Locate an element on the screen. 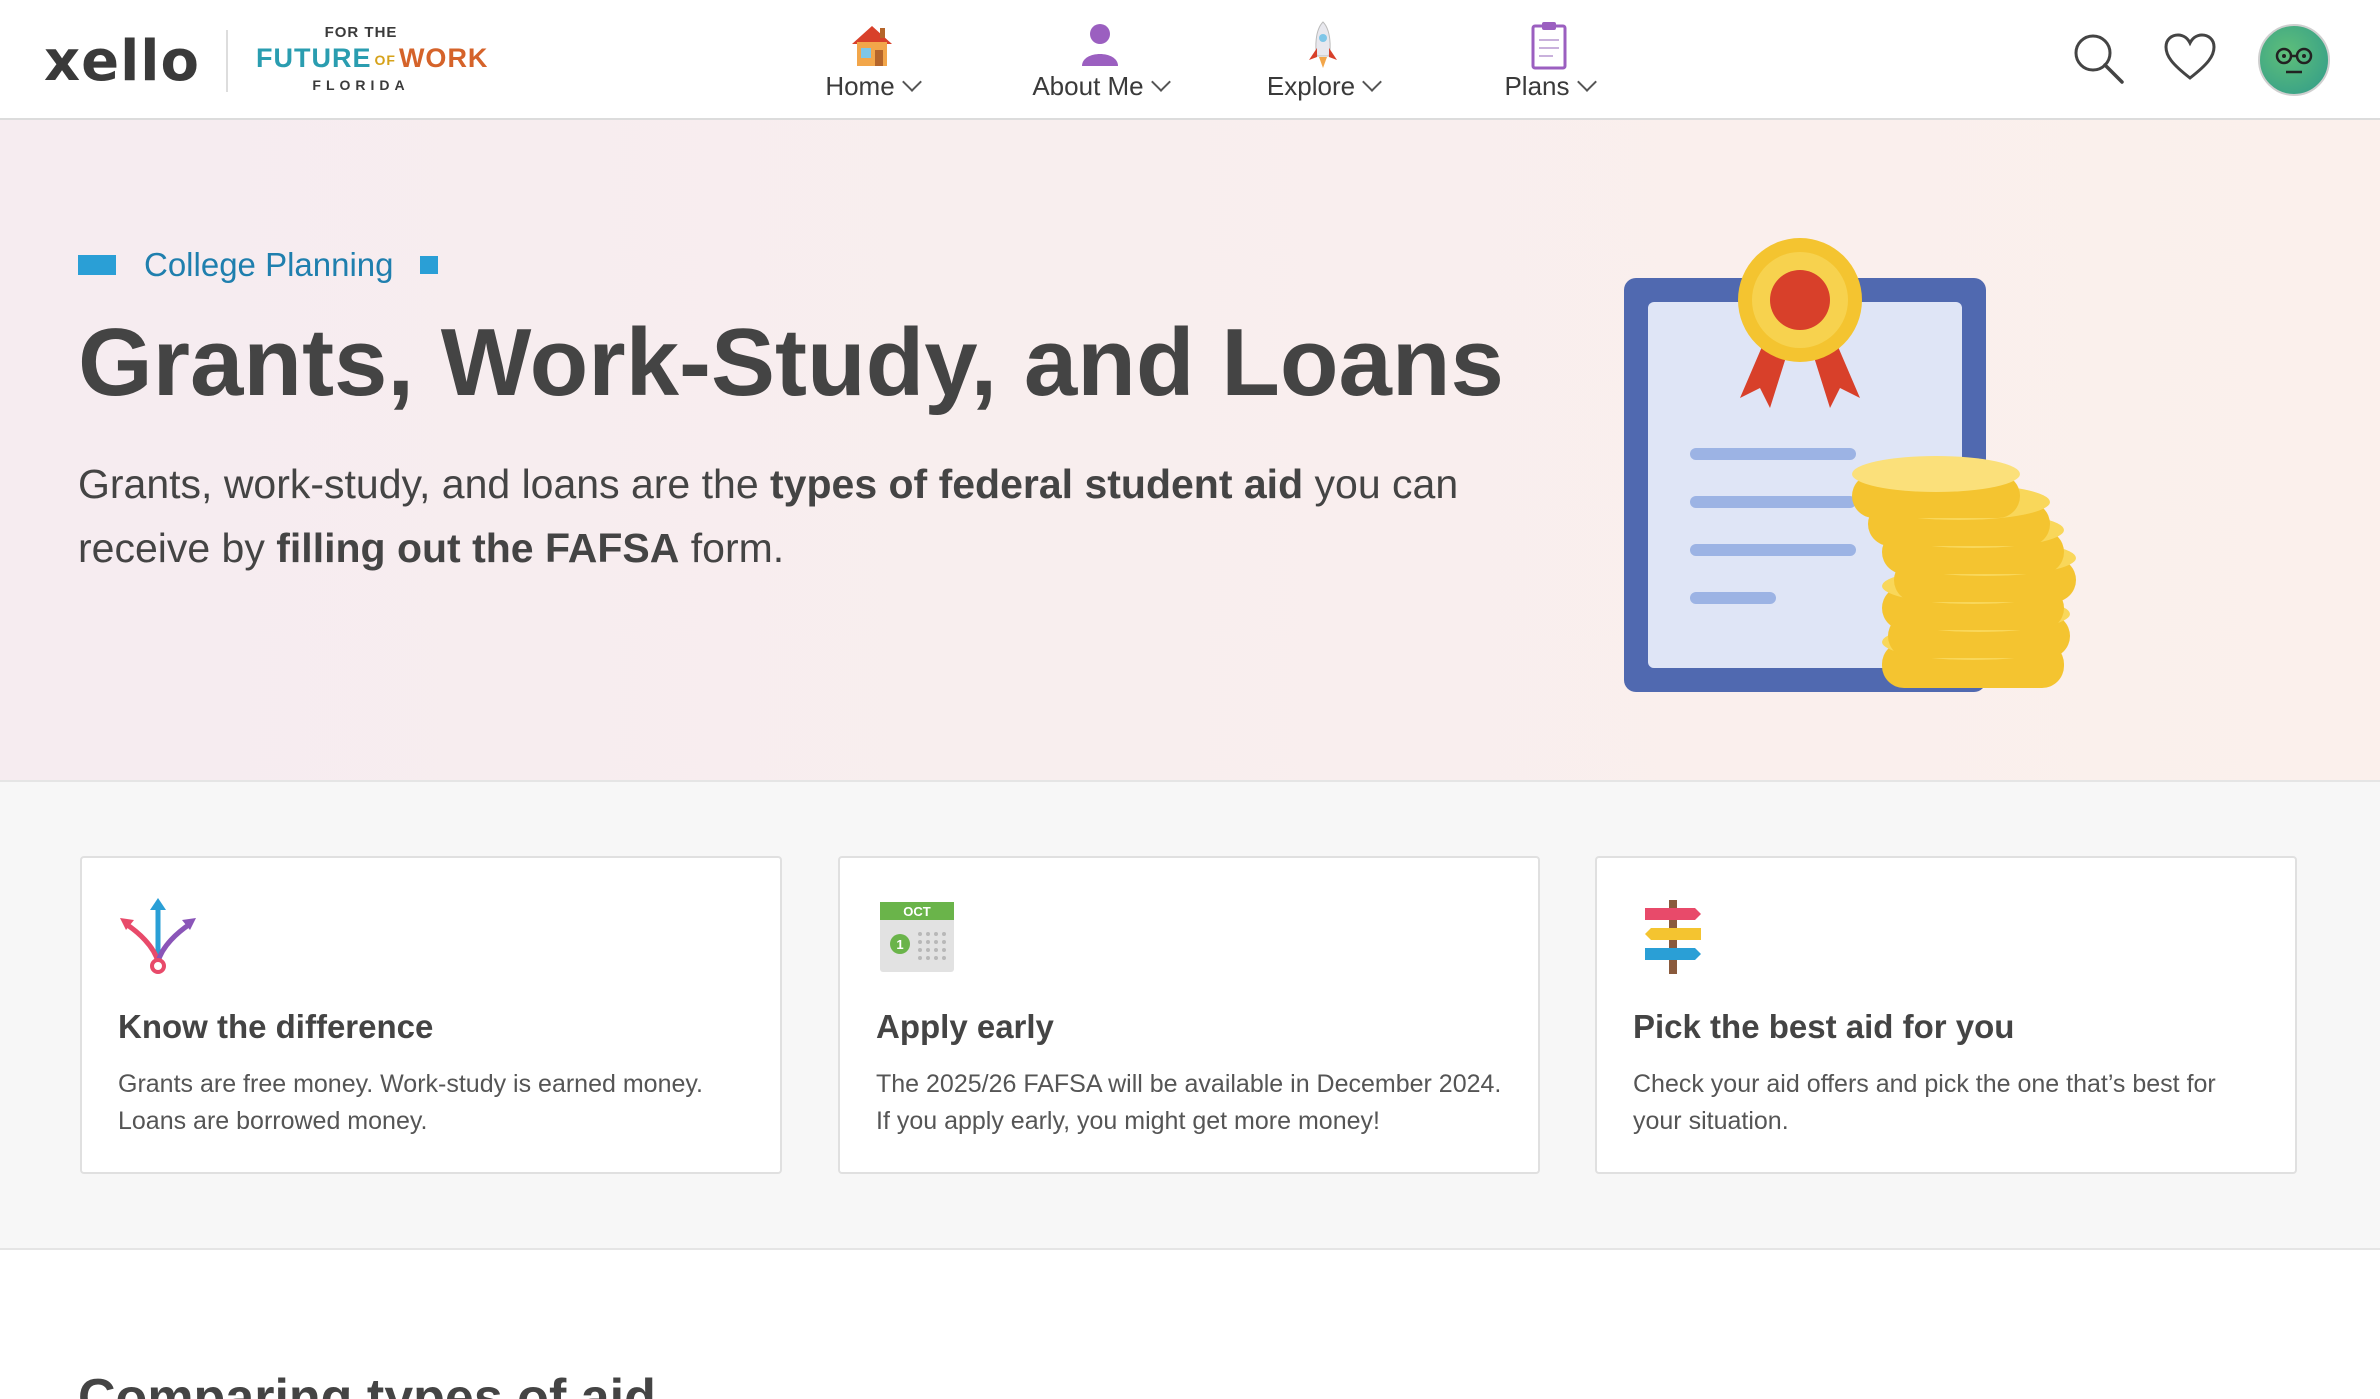 The width and height of the screenshot is (2380, 1399). house-icon is located at coordinates (872, 46).